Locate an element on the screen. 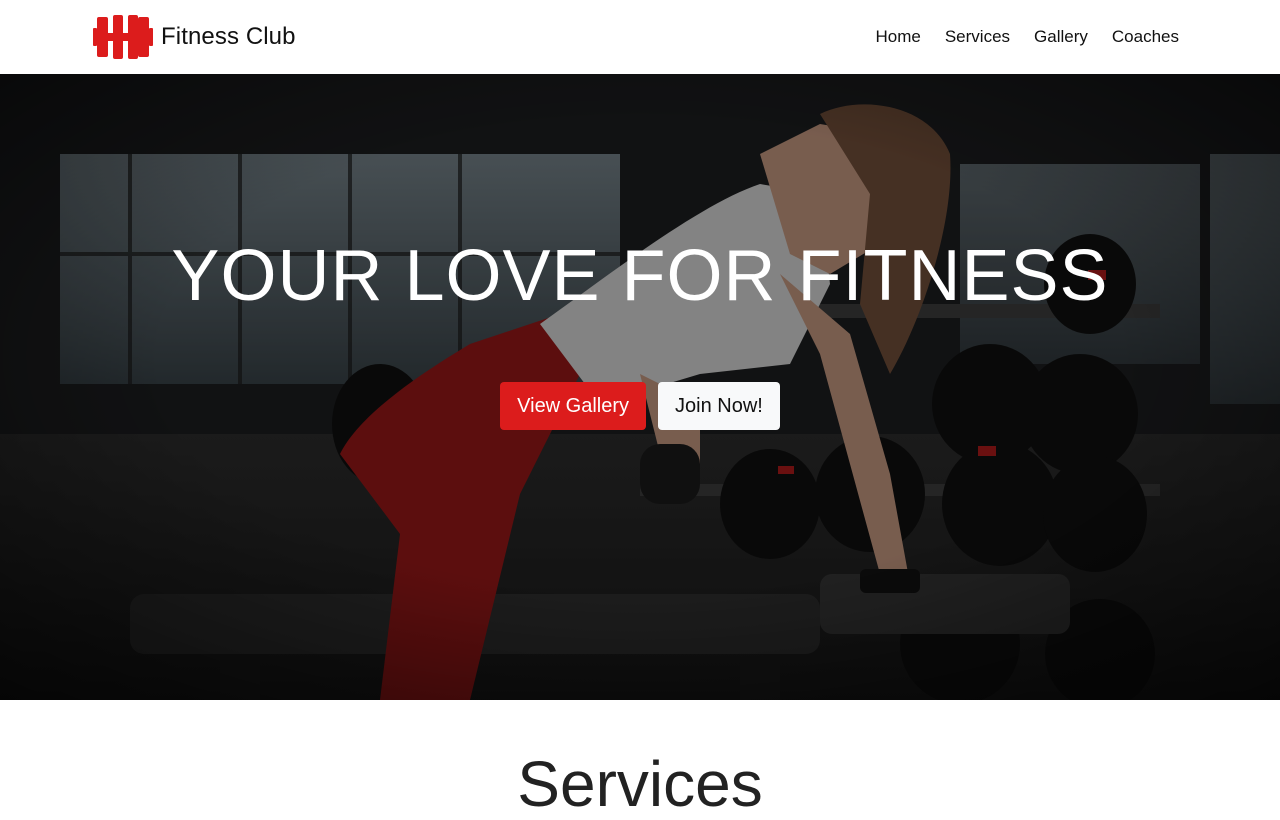 This screenshot has width=1280, height=820. nav-item-gallery: Gallery is located at coordinates (1061, 37).